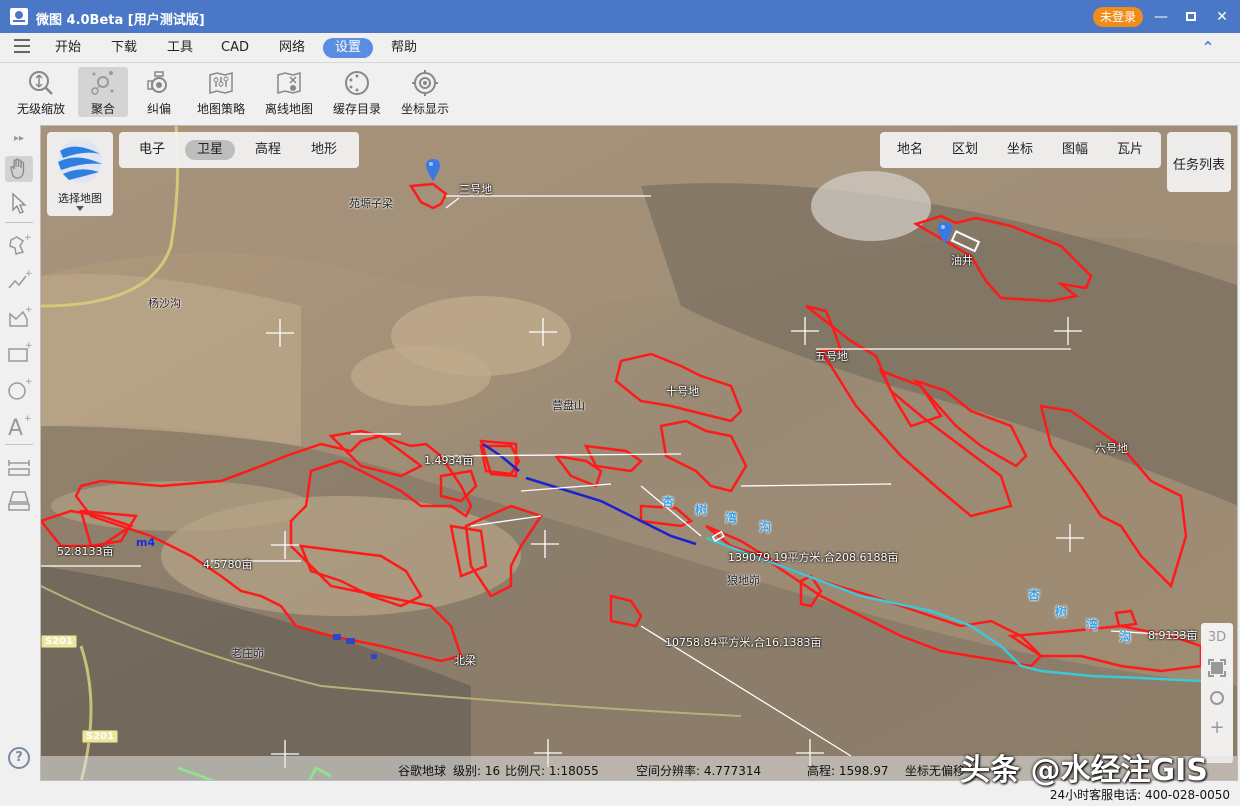 The width and height of the screenshot is (1240, 806). I want to click on place-label: 油井, so click(962, 260).